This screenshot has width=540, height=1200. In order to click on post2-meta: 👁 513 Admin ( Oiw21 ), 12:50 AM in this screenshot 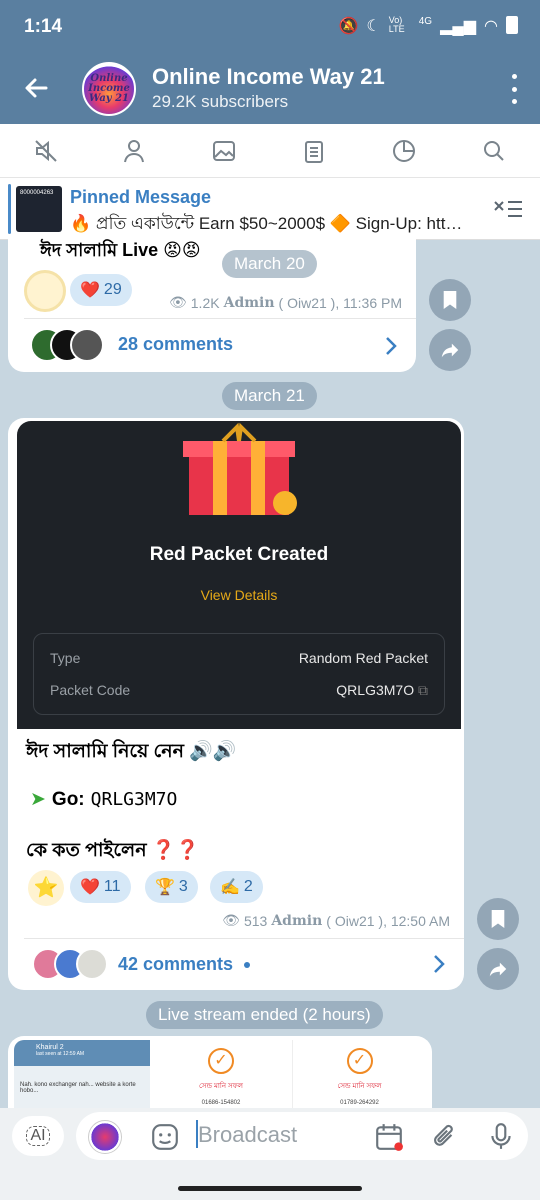, I will do `click(336, 920)`.